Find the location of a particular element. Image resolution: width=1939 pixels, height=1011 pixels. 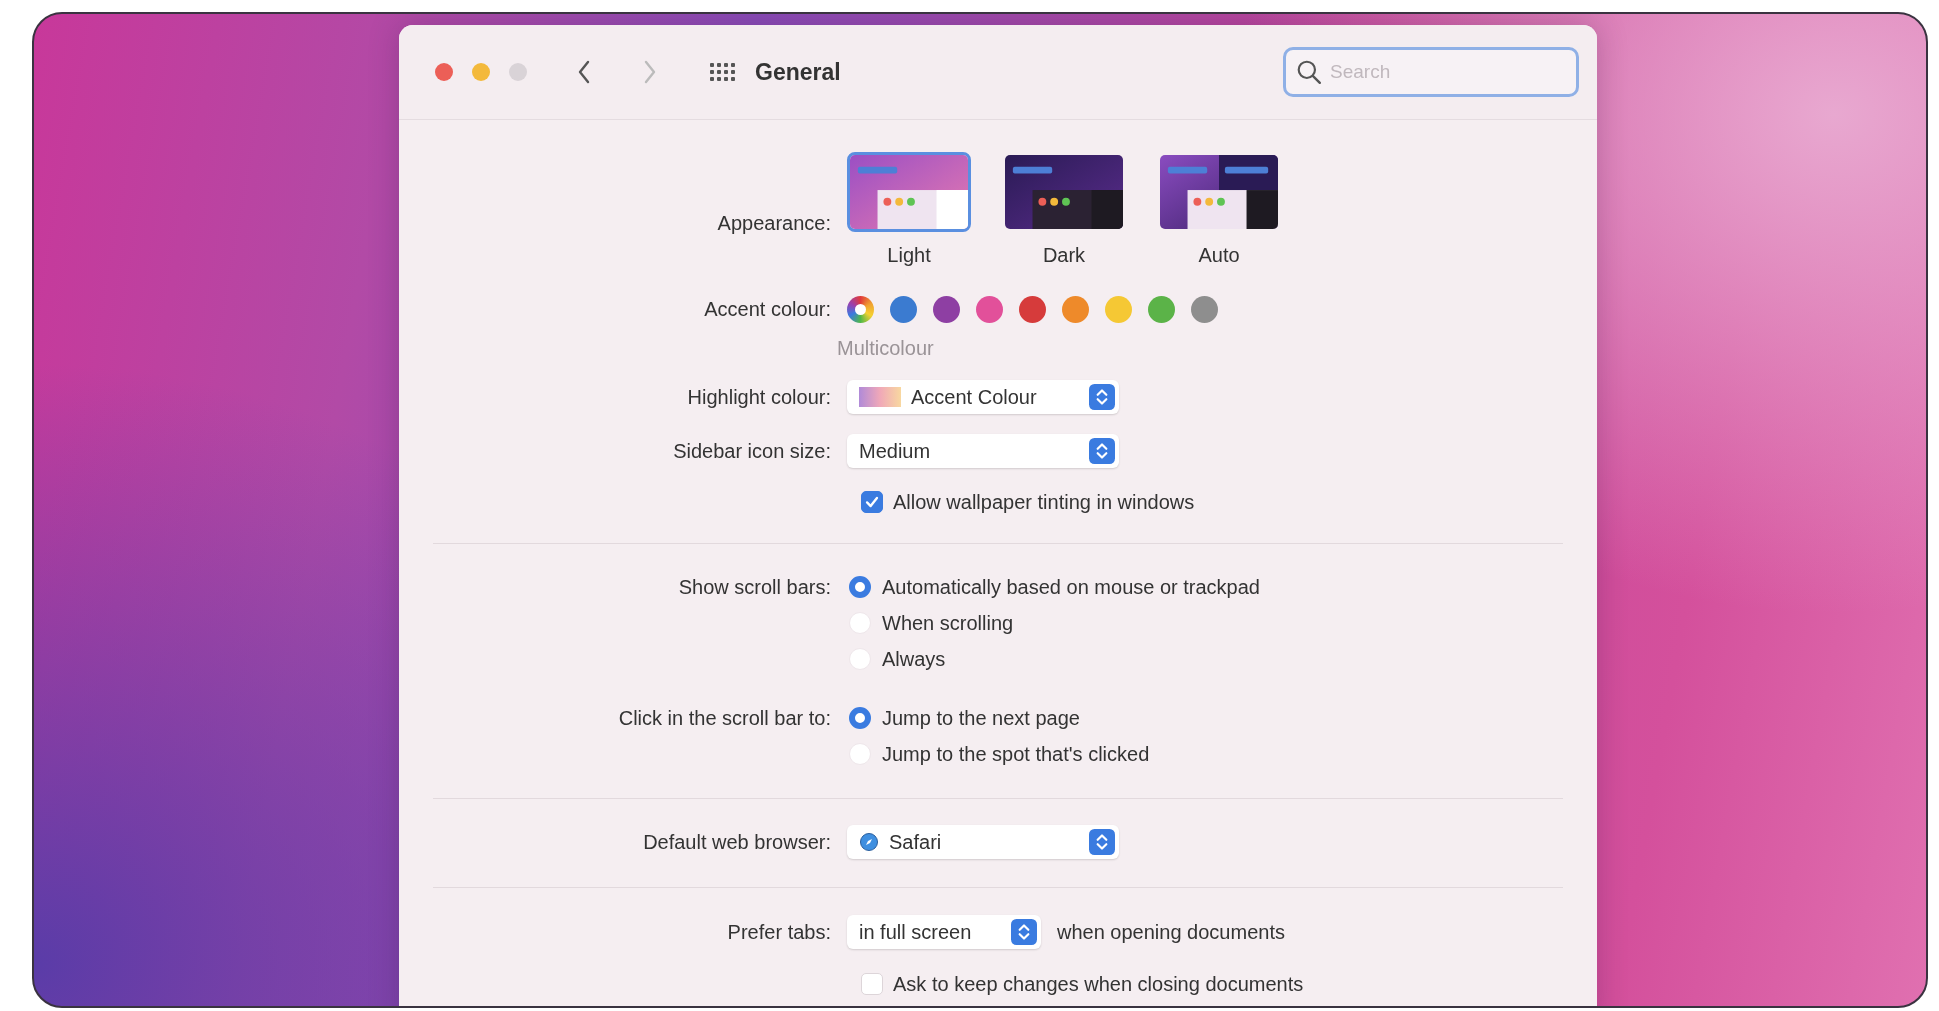

grid-icon is located at coordinates (723, 72).